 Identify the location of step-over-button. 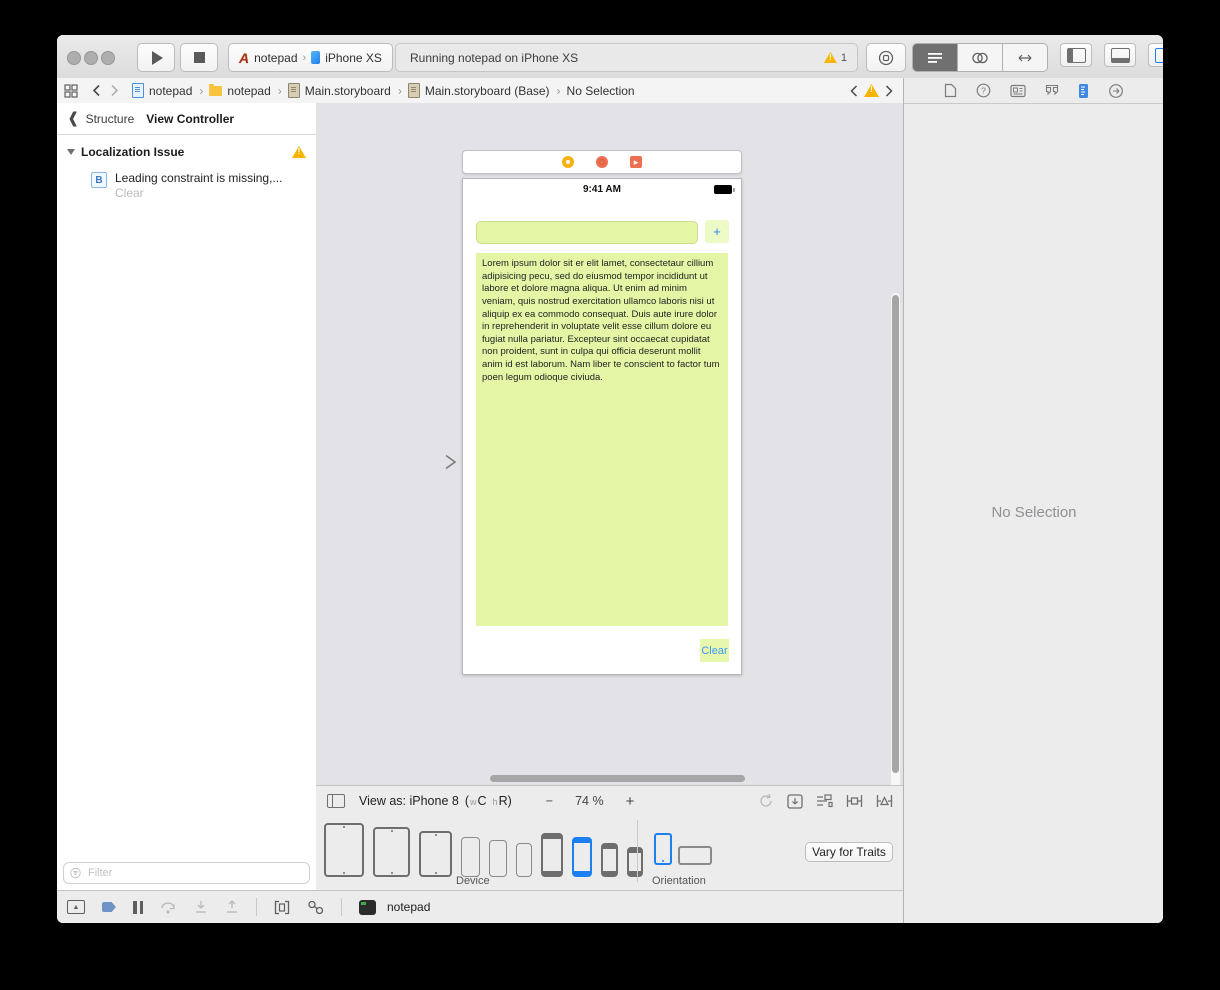
(168, 907).